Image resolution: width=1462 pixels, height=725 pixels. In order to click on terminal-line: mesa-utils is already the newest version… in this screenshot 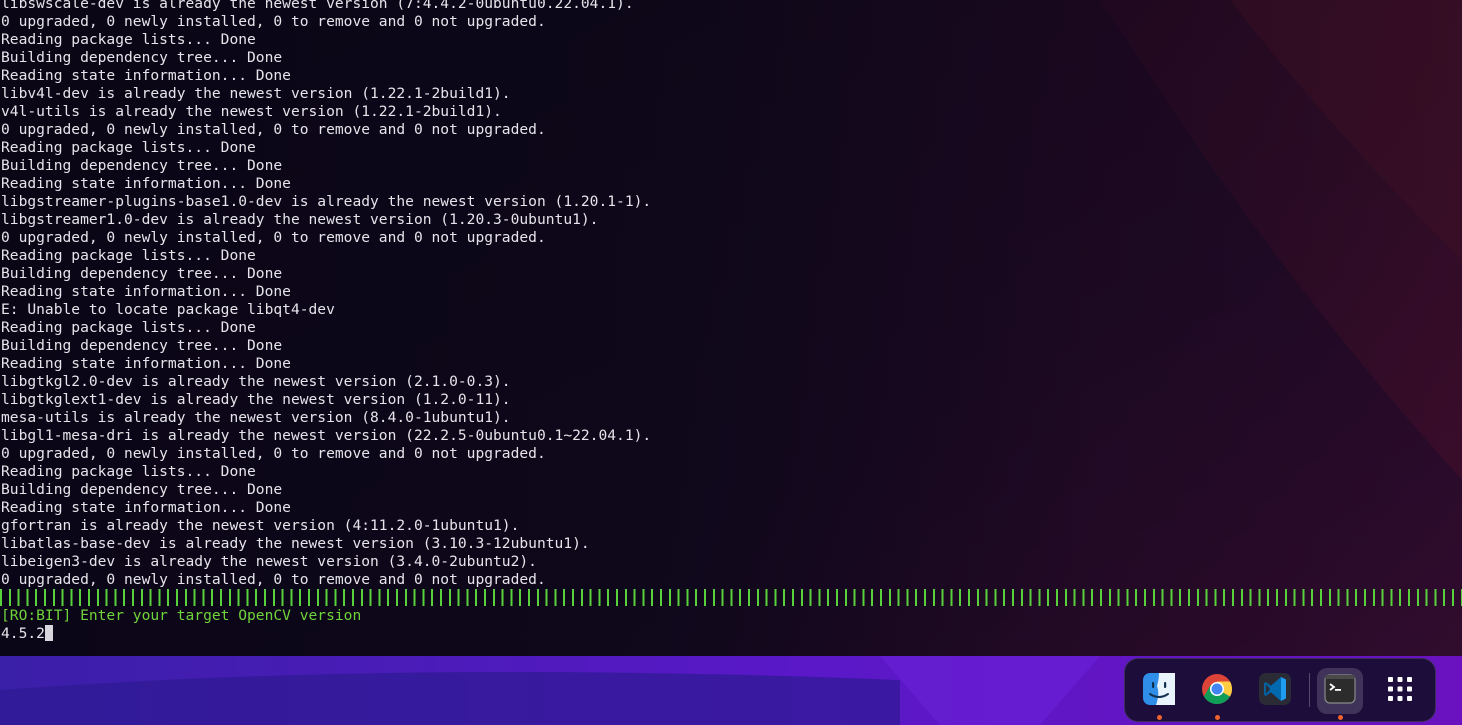, I will do `click(256, 417)`.